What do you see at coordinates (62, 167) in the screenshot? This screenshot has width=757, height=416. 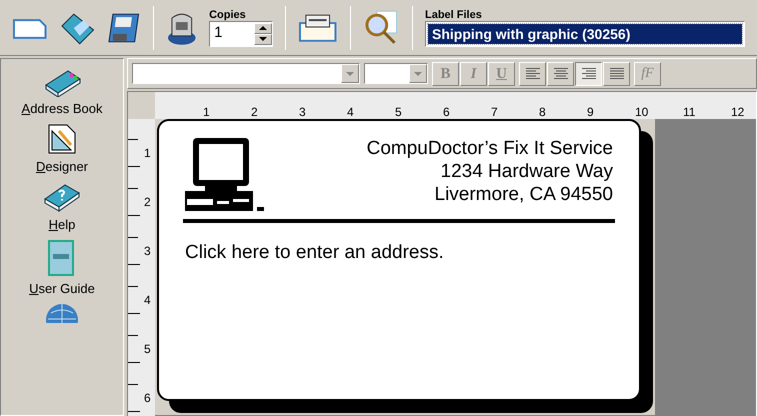 I see `sidebar-item: Designer` at bounding box center [62, 167].